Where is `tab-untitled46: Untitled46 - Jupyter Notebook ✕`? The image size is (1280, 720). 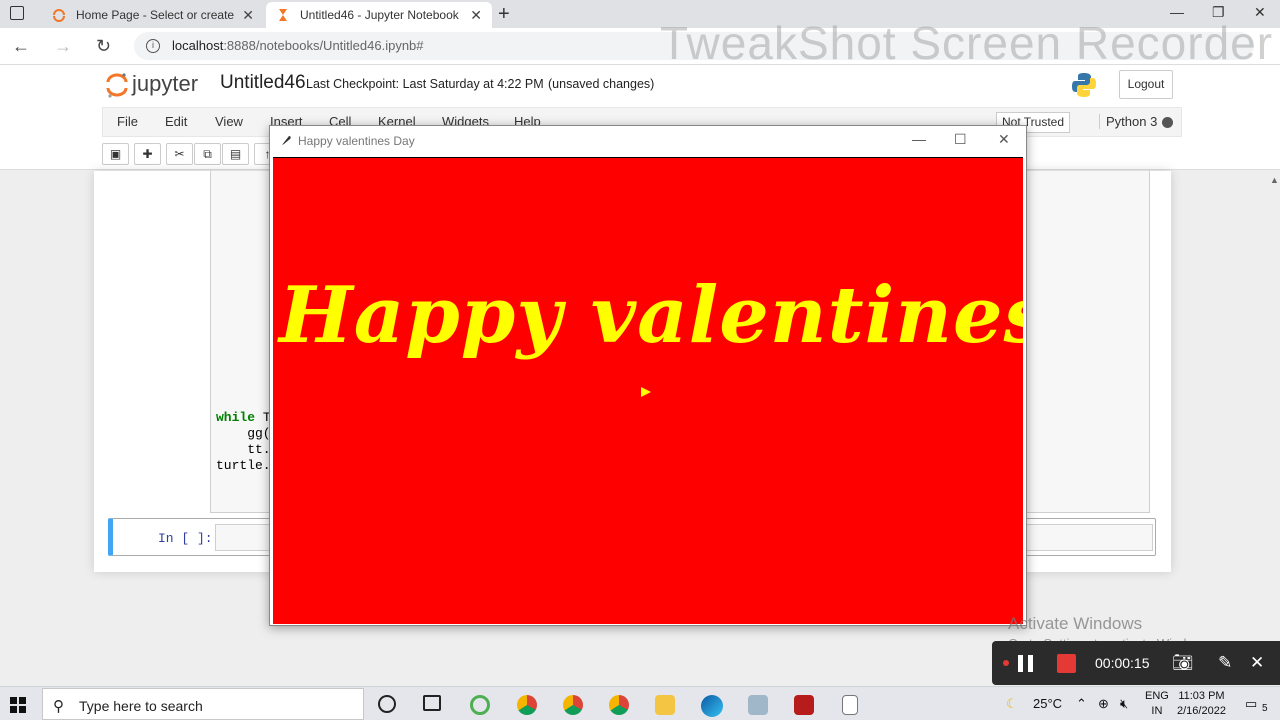
tab-untitled46: Untitled46 - Jupyter Notebook ✕ is located at coordinates (379, 15).